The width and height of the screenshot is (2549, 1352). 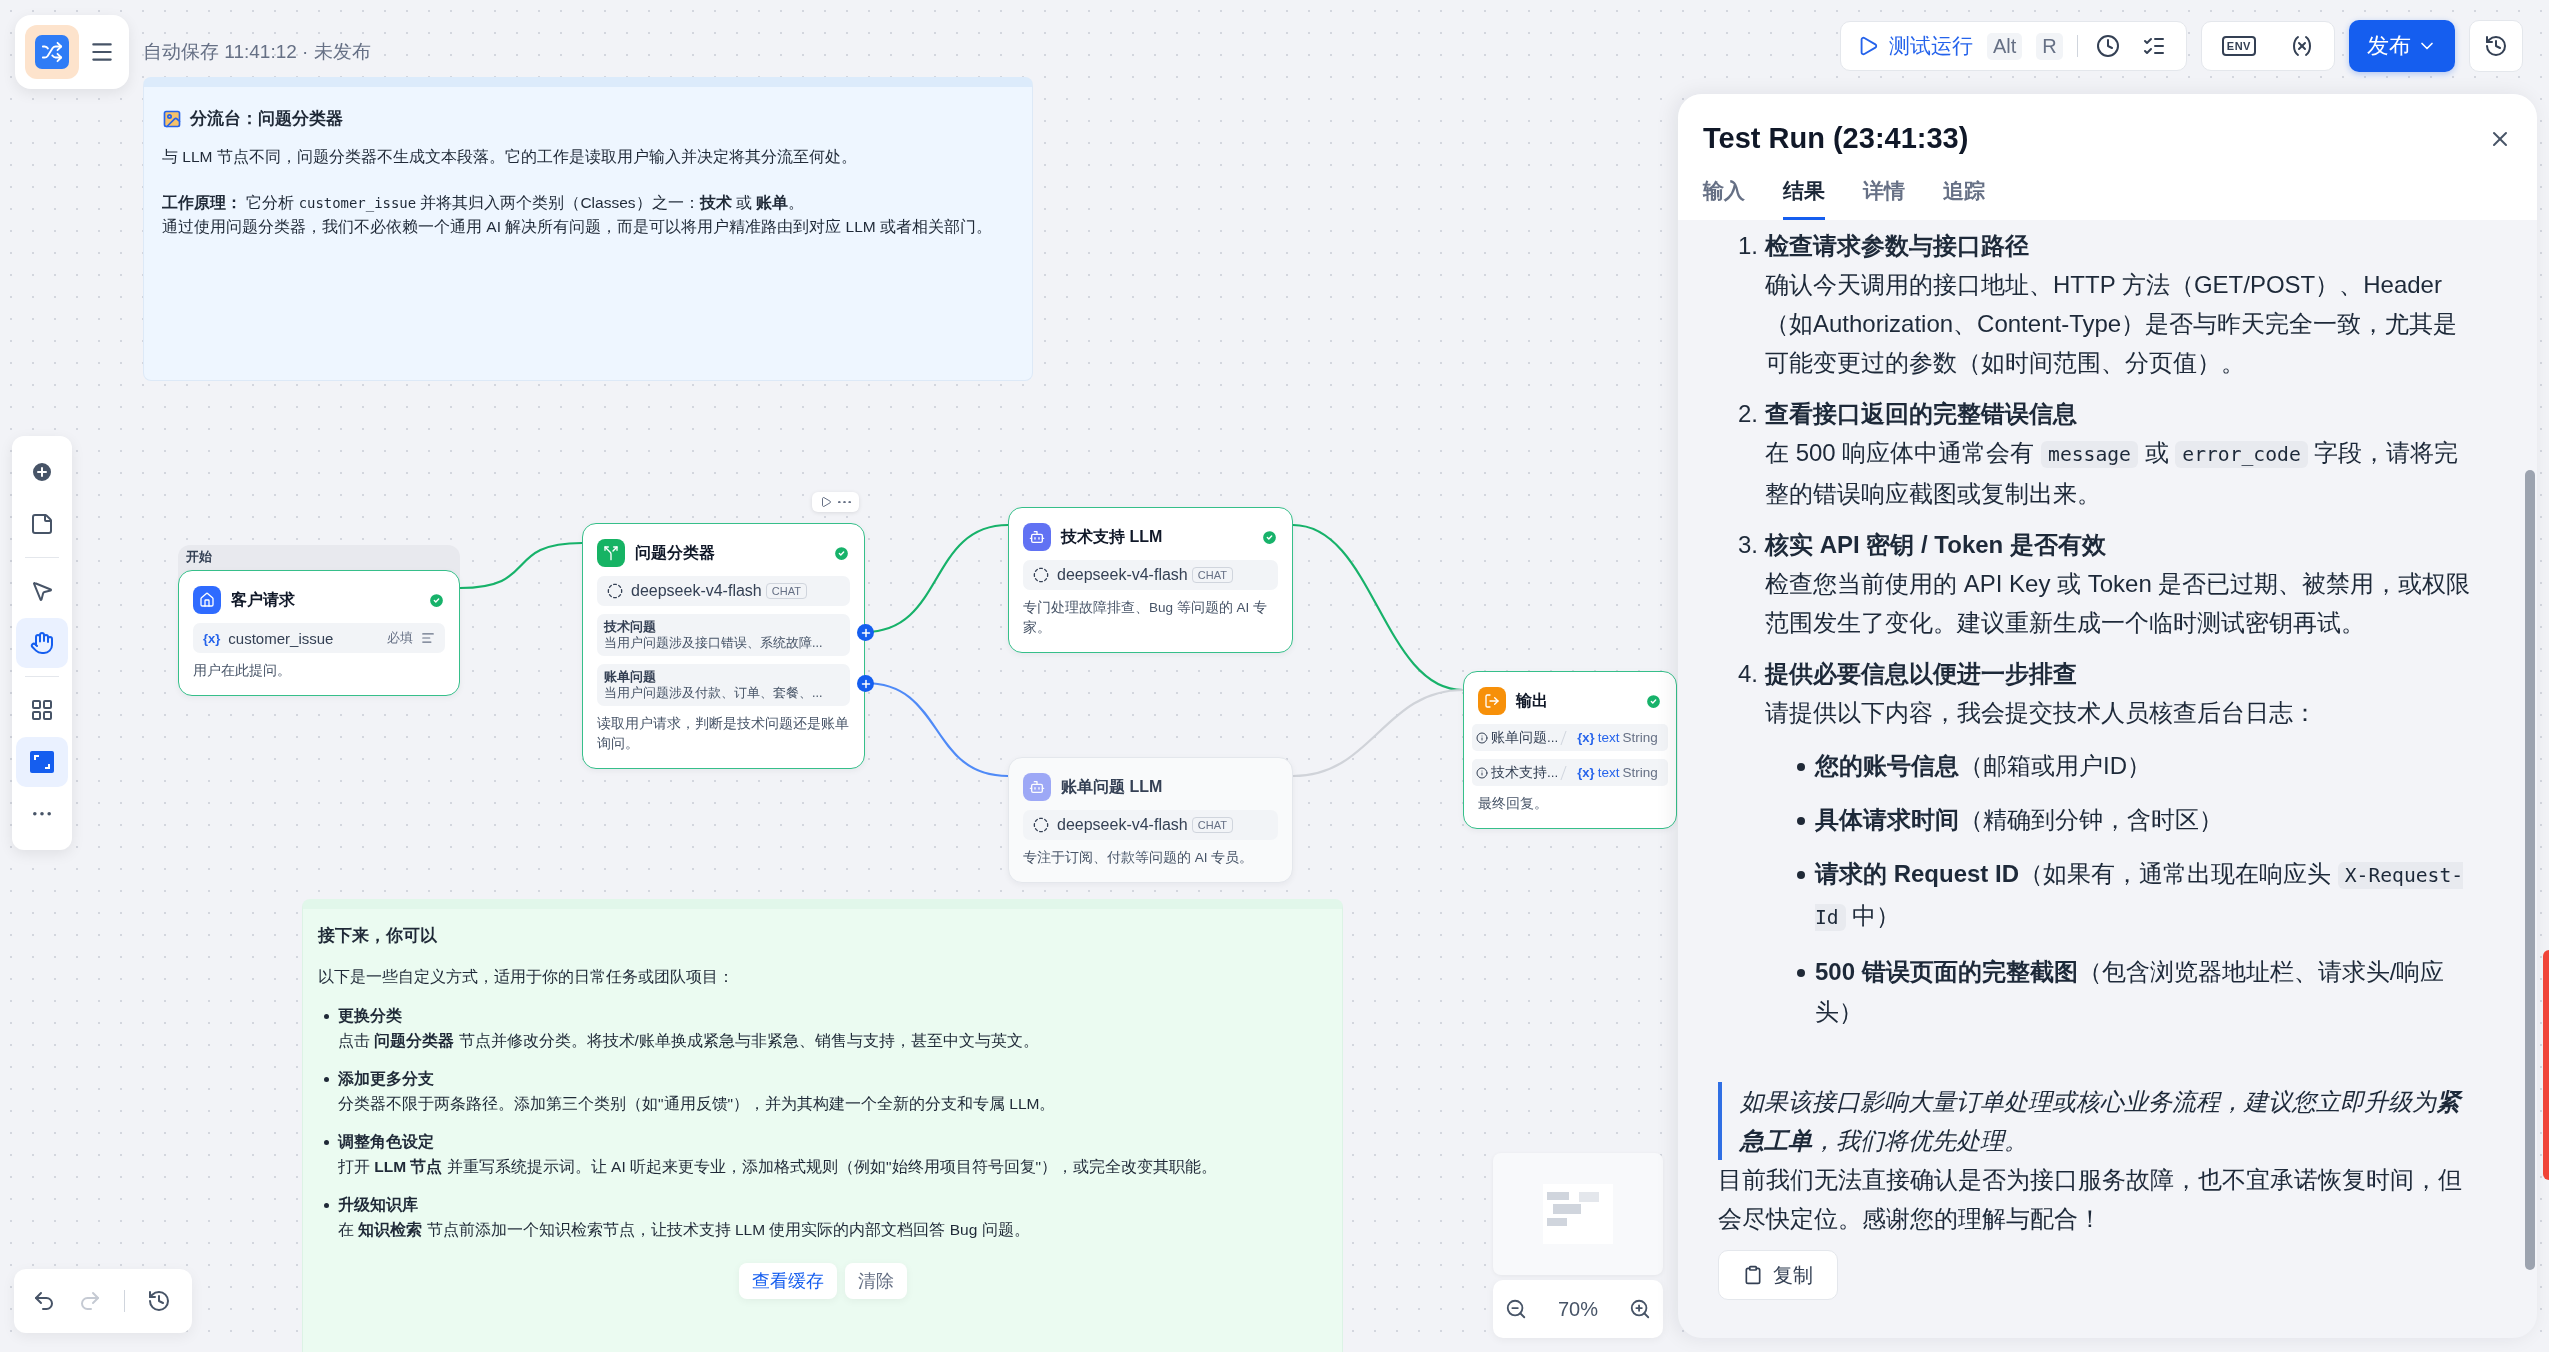 I want to click on workflow-node: 账单问题 LLM deepseek-v4-flash CHAT 专注于订阅、付款等问题的 AI 专员。, so click(x=1150, y=820).